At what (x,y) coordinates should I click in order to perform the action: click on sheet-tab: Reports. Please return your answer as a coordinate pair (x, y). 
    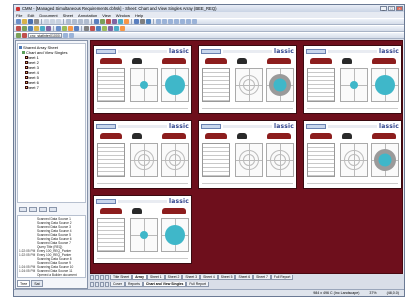
    Looking at the image, I should click on (134, 284).